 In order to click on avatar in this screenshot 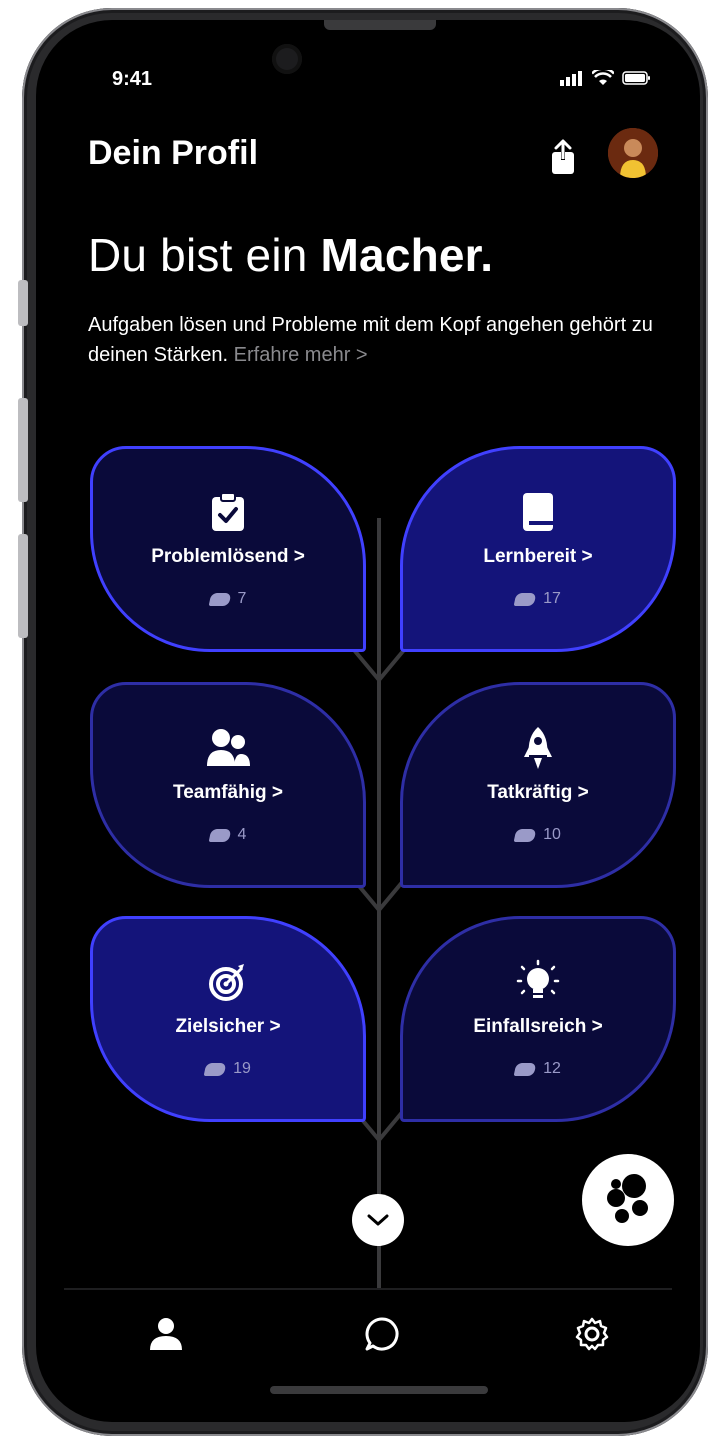, I will do `click(633, 153)`.